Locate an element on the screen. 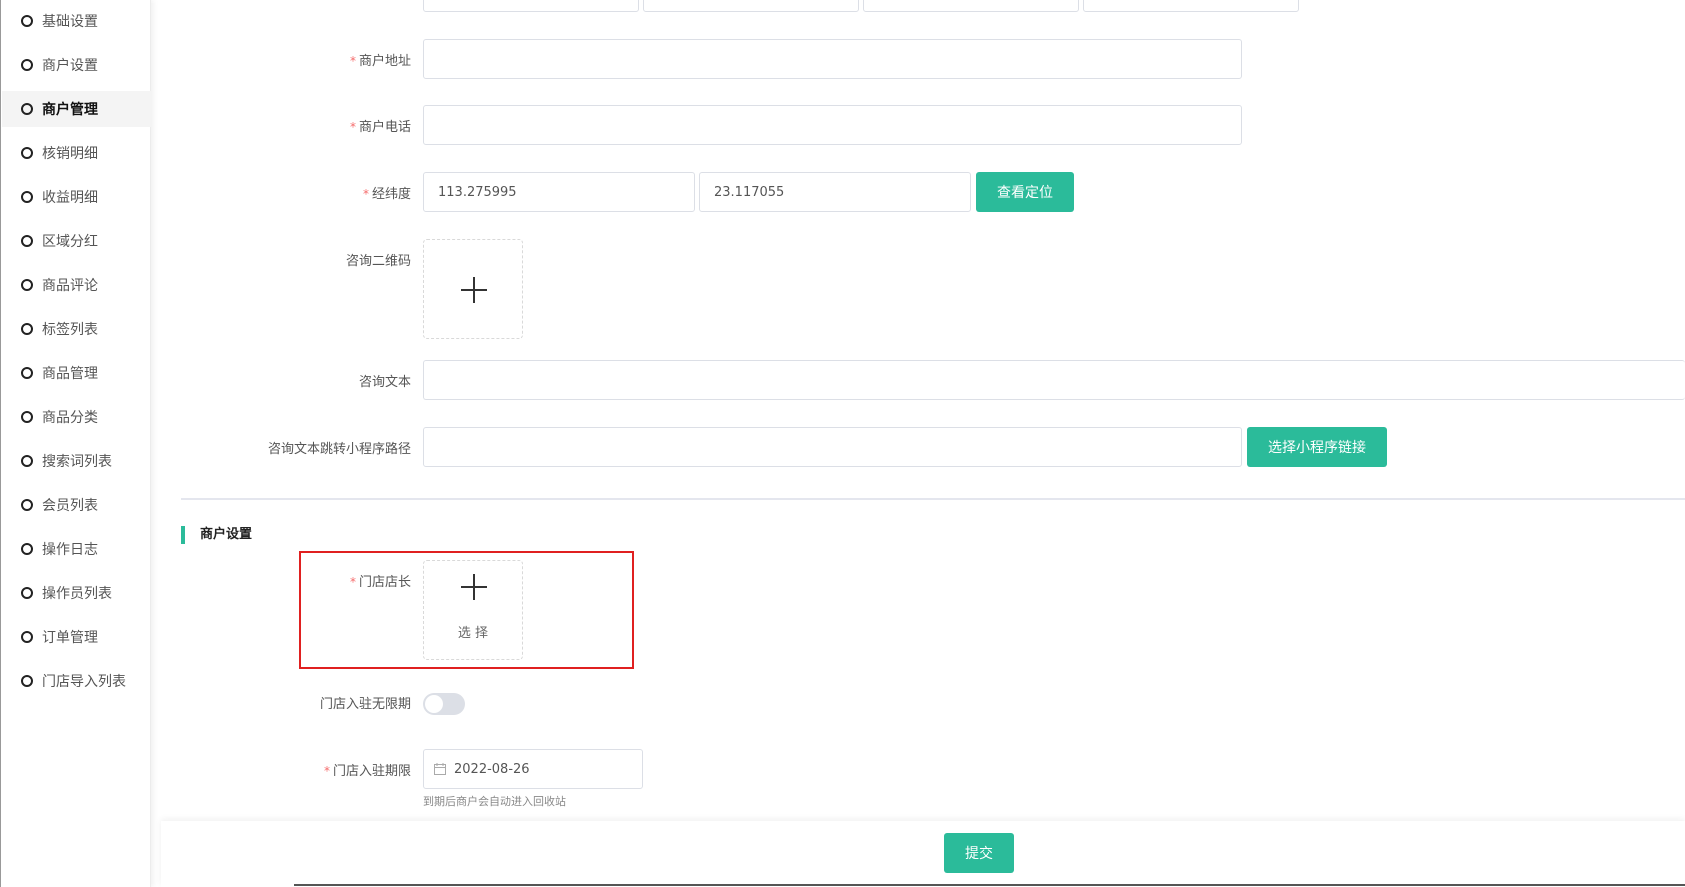 This screenshot has height=887, width=1685. sidebar-item-regional-dividend: 区域分红 is located at coordinates (76, 241).